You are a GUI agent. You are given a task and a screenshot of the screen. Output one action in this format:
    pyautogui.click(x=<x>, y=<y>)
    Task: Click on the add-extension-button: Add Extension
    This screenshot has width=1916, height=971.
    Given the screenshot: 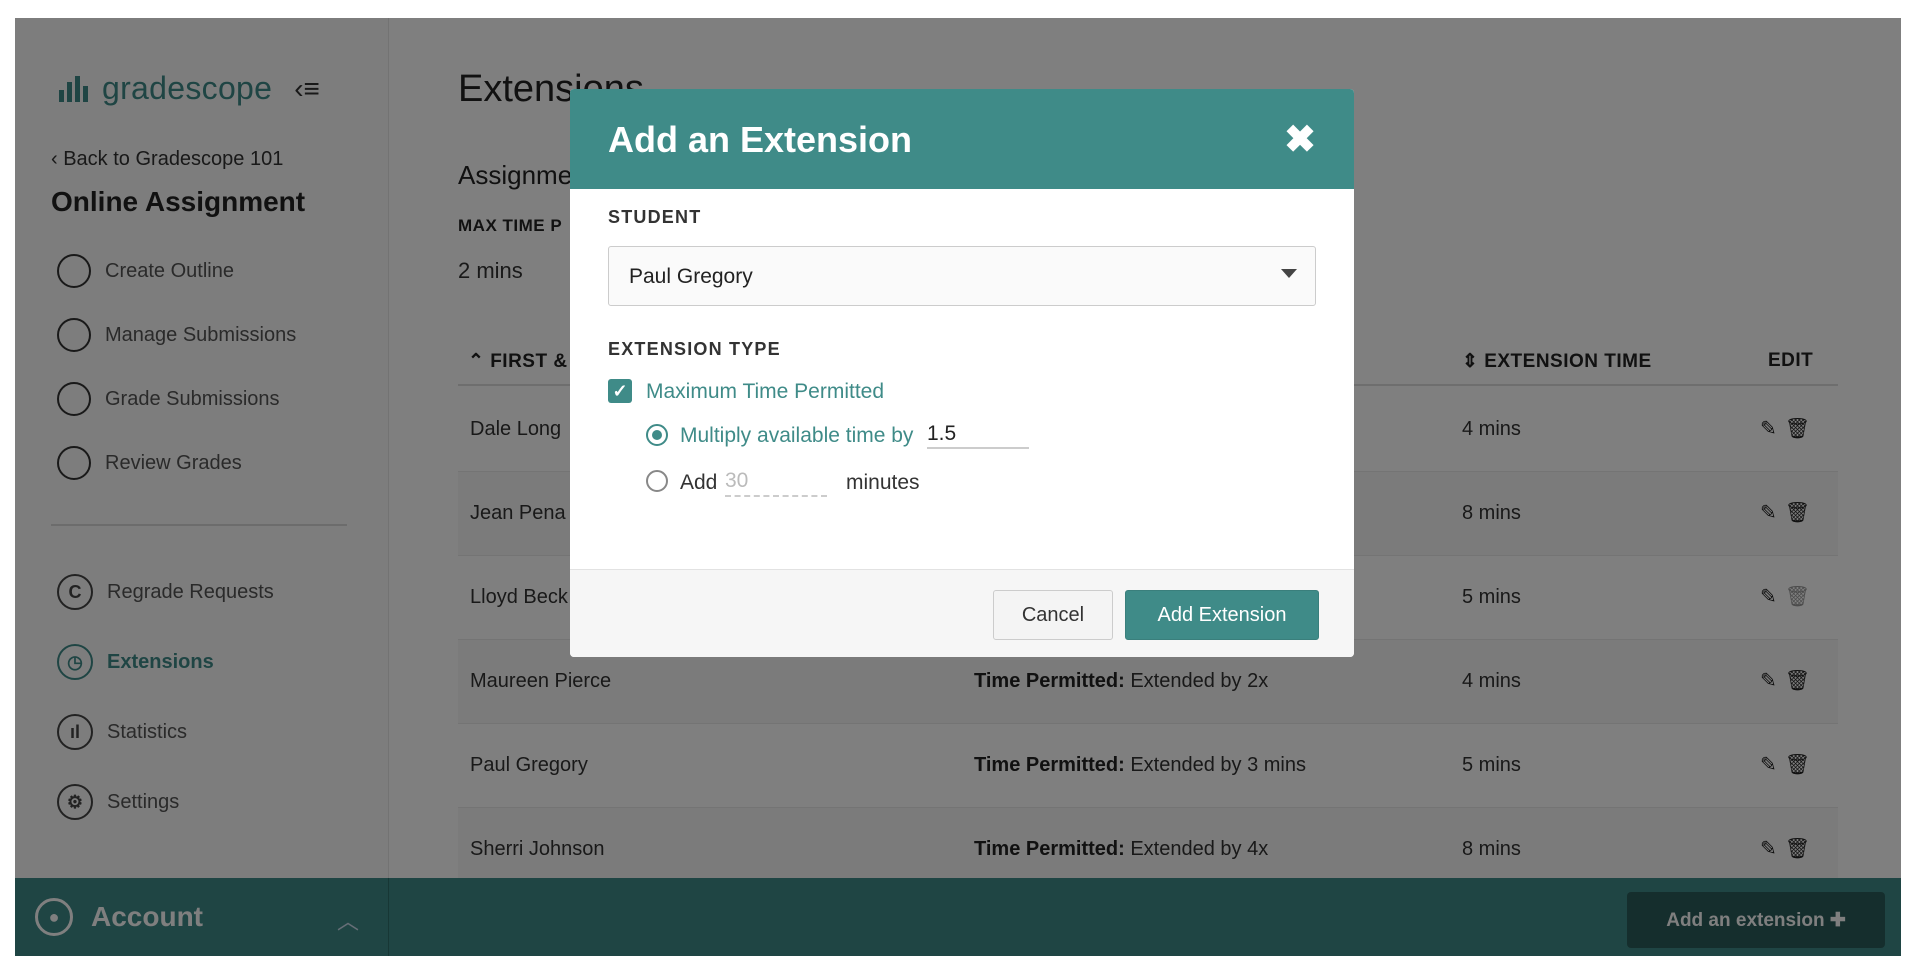 What is the action you would take?
    pyautogui.click(x=1222, y=615)
    